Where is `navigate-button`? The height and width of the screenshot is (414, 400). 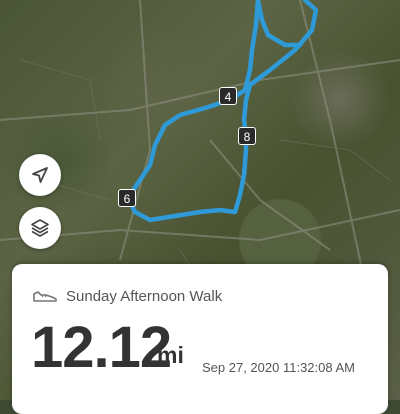 navigate-button is located at coordinates (40, 175).